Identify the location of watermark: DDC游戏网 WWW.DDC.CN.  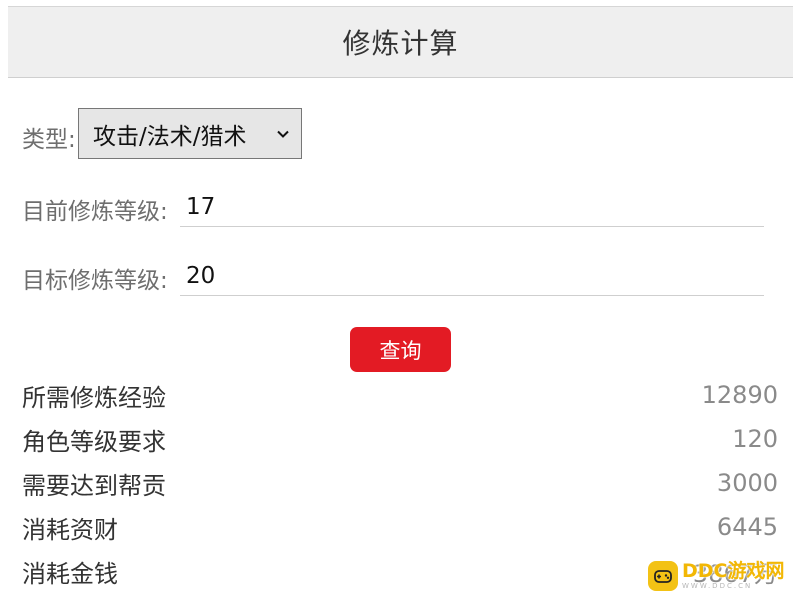
(722, 576).